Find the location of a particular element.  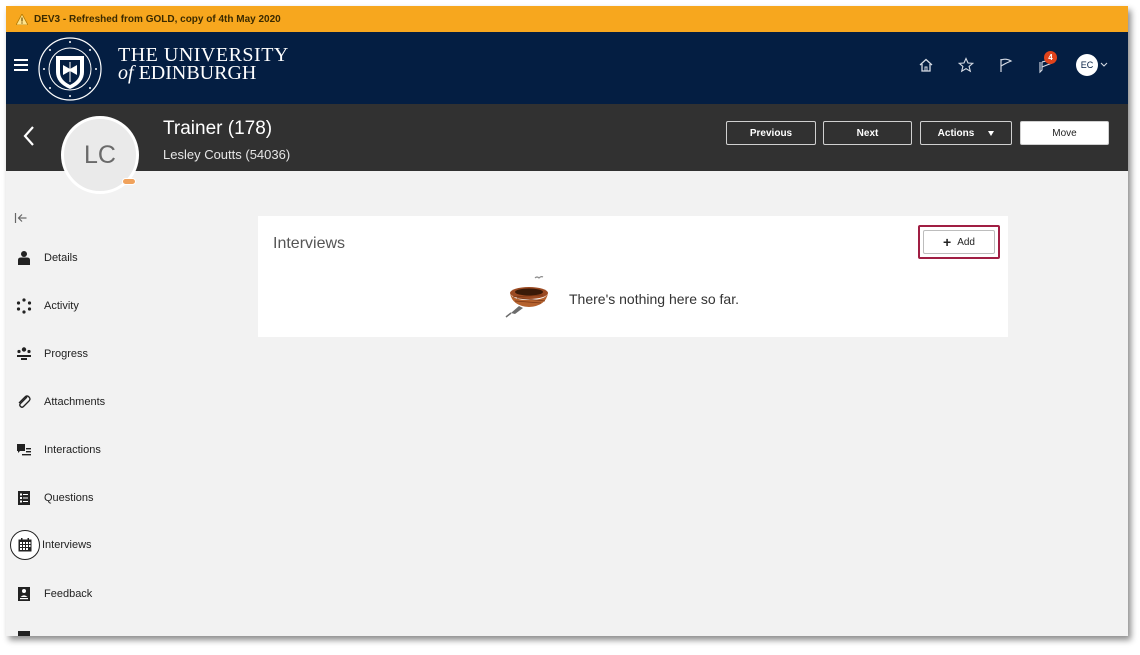

empty-state: There's nothing here so far. is located at coordinates (621, 298).